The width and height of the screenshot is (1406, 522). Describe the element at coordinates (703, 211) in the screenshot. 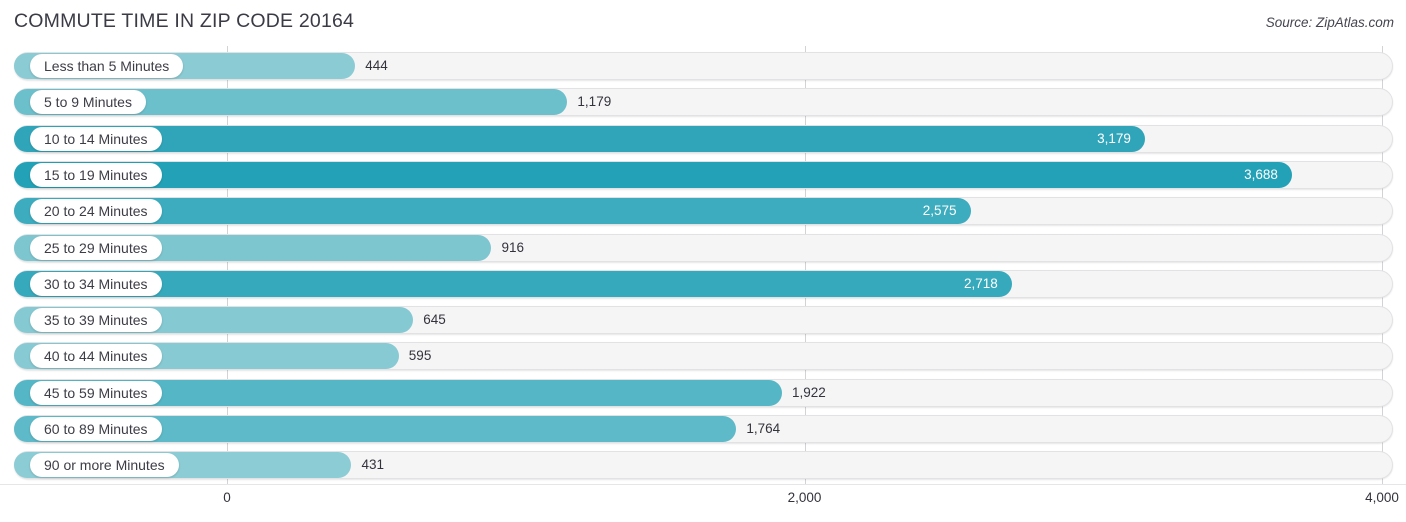

I see `bar-row: 20 to 24 Minutes 2,575` at that location.